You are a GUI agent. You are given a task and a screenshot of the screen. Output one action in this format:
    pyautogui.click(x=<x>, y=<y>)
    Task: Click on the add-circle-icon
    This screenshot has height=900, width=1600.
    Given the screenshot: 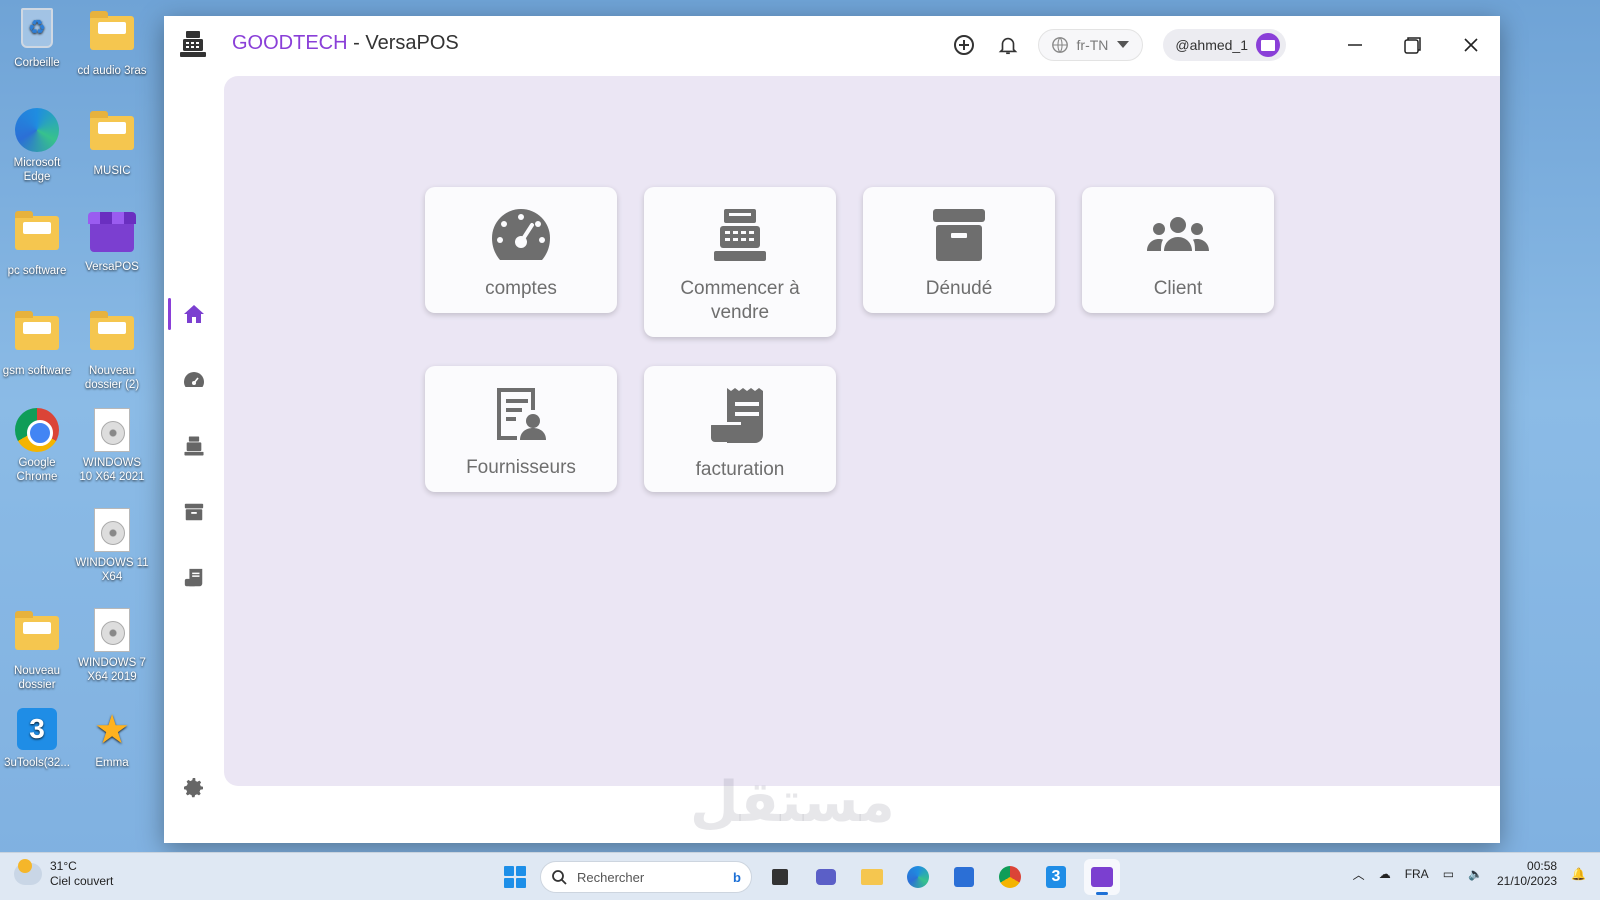 What is the action you would take?
    pyautogui.click(x=964, y=45)
    